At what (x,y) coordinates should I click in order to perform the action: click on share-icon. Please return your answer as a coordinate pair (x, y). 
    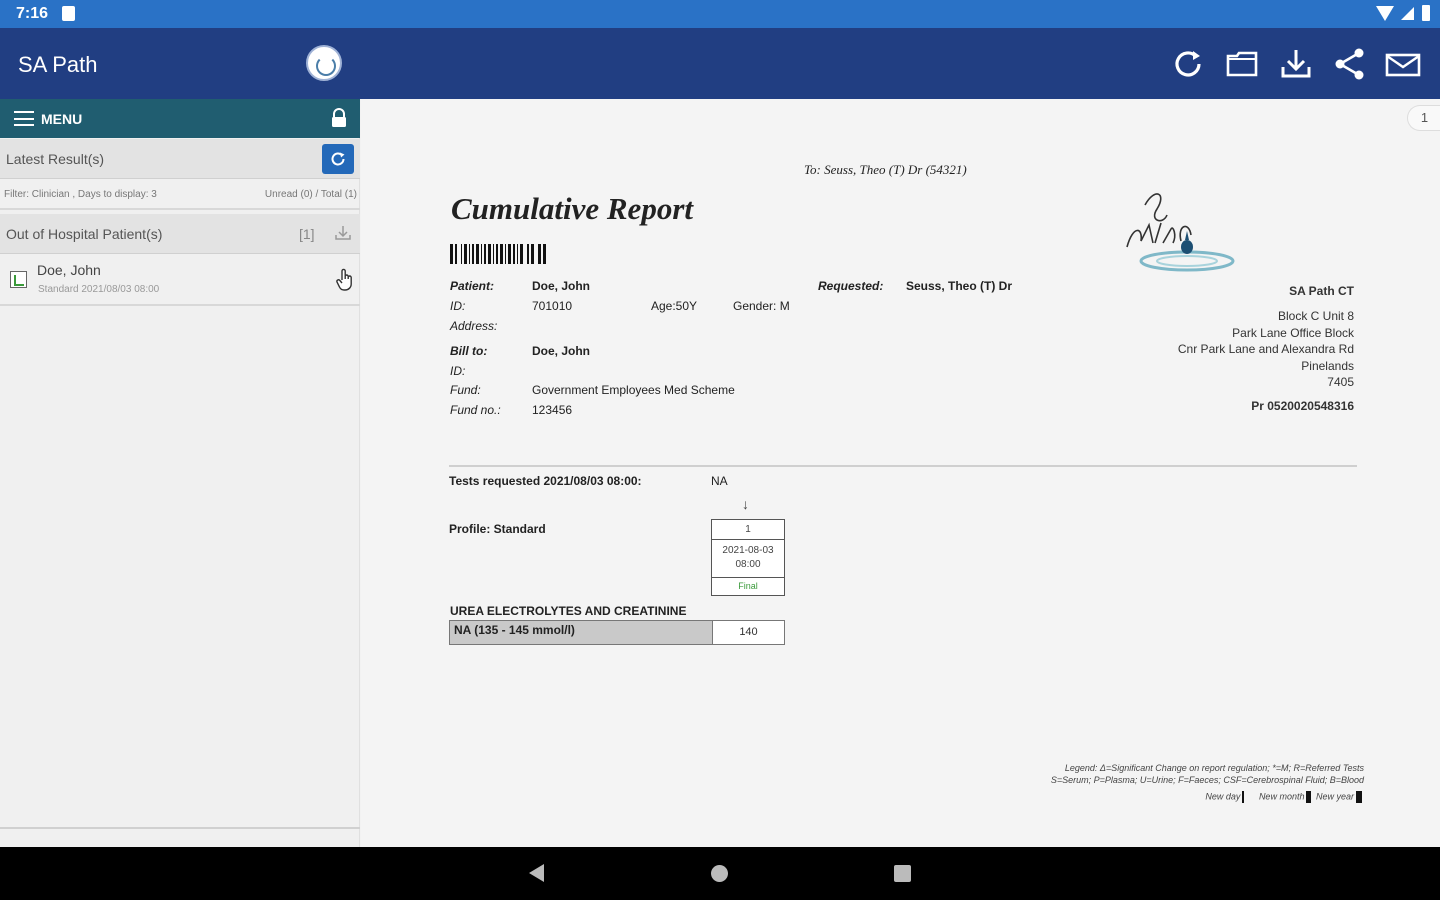
    Looking at the image, I should click on (1350, 64).